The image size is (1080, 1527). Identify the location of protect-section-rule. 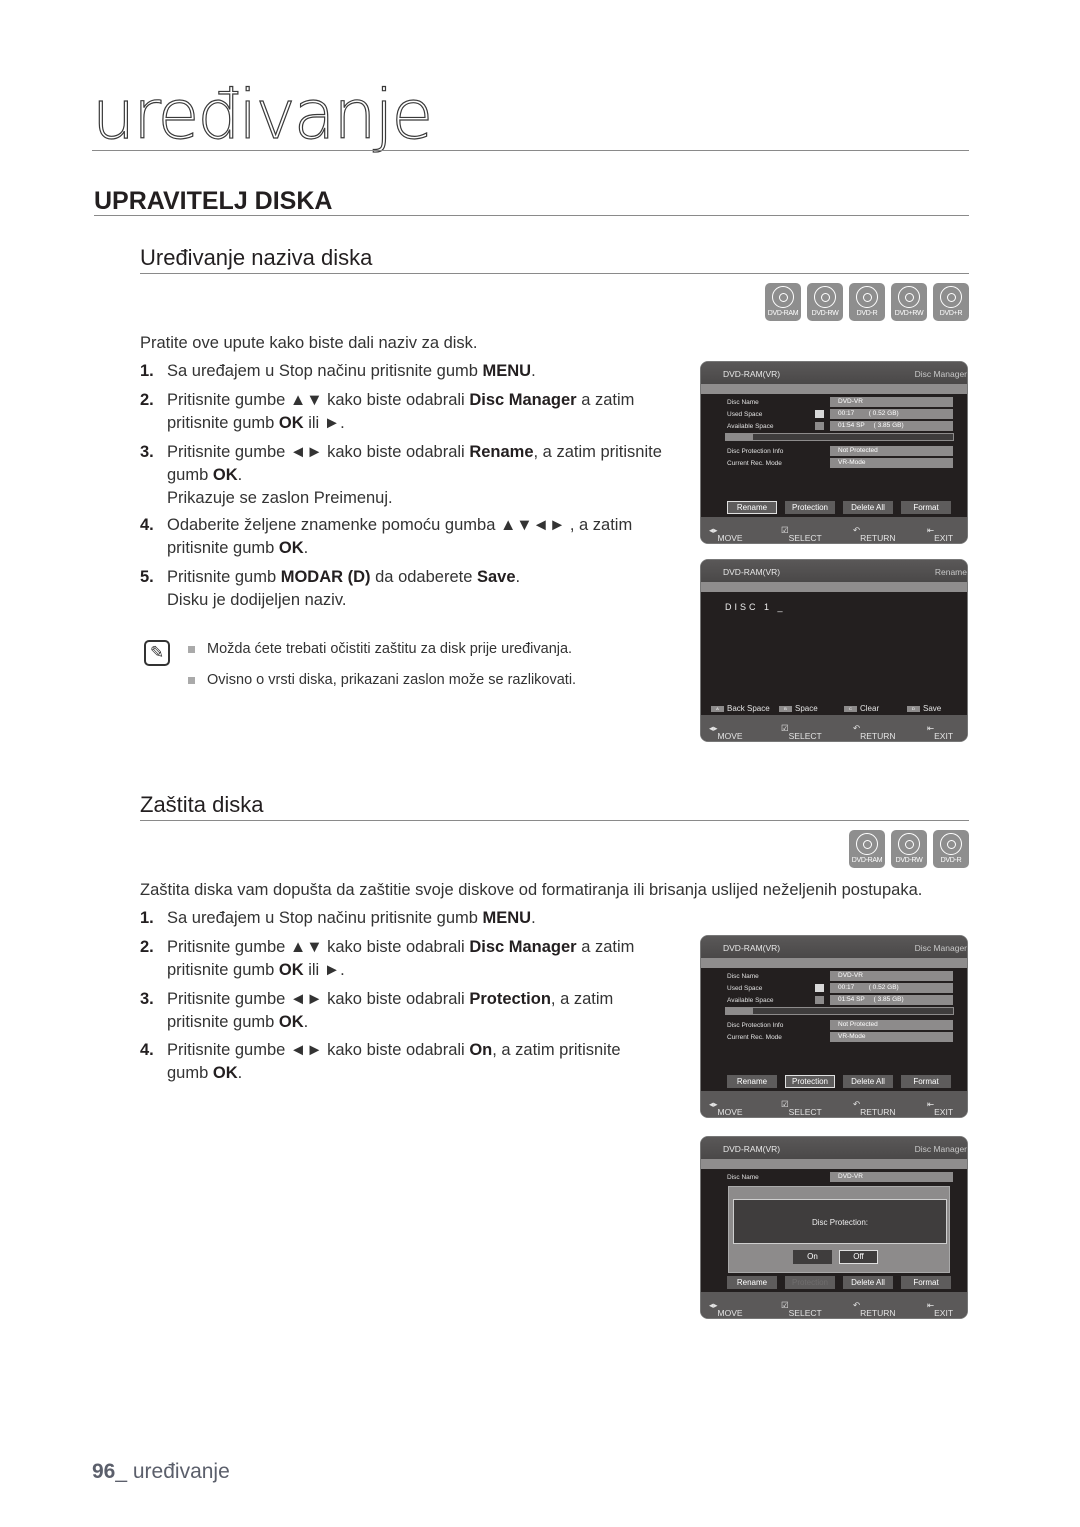
(554, 820).